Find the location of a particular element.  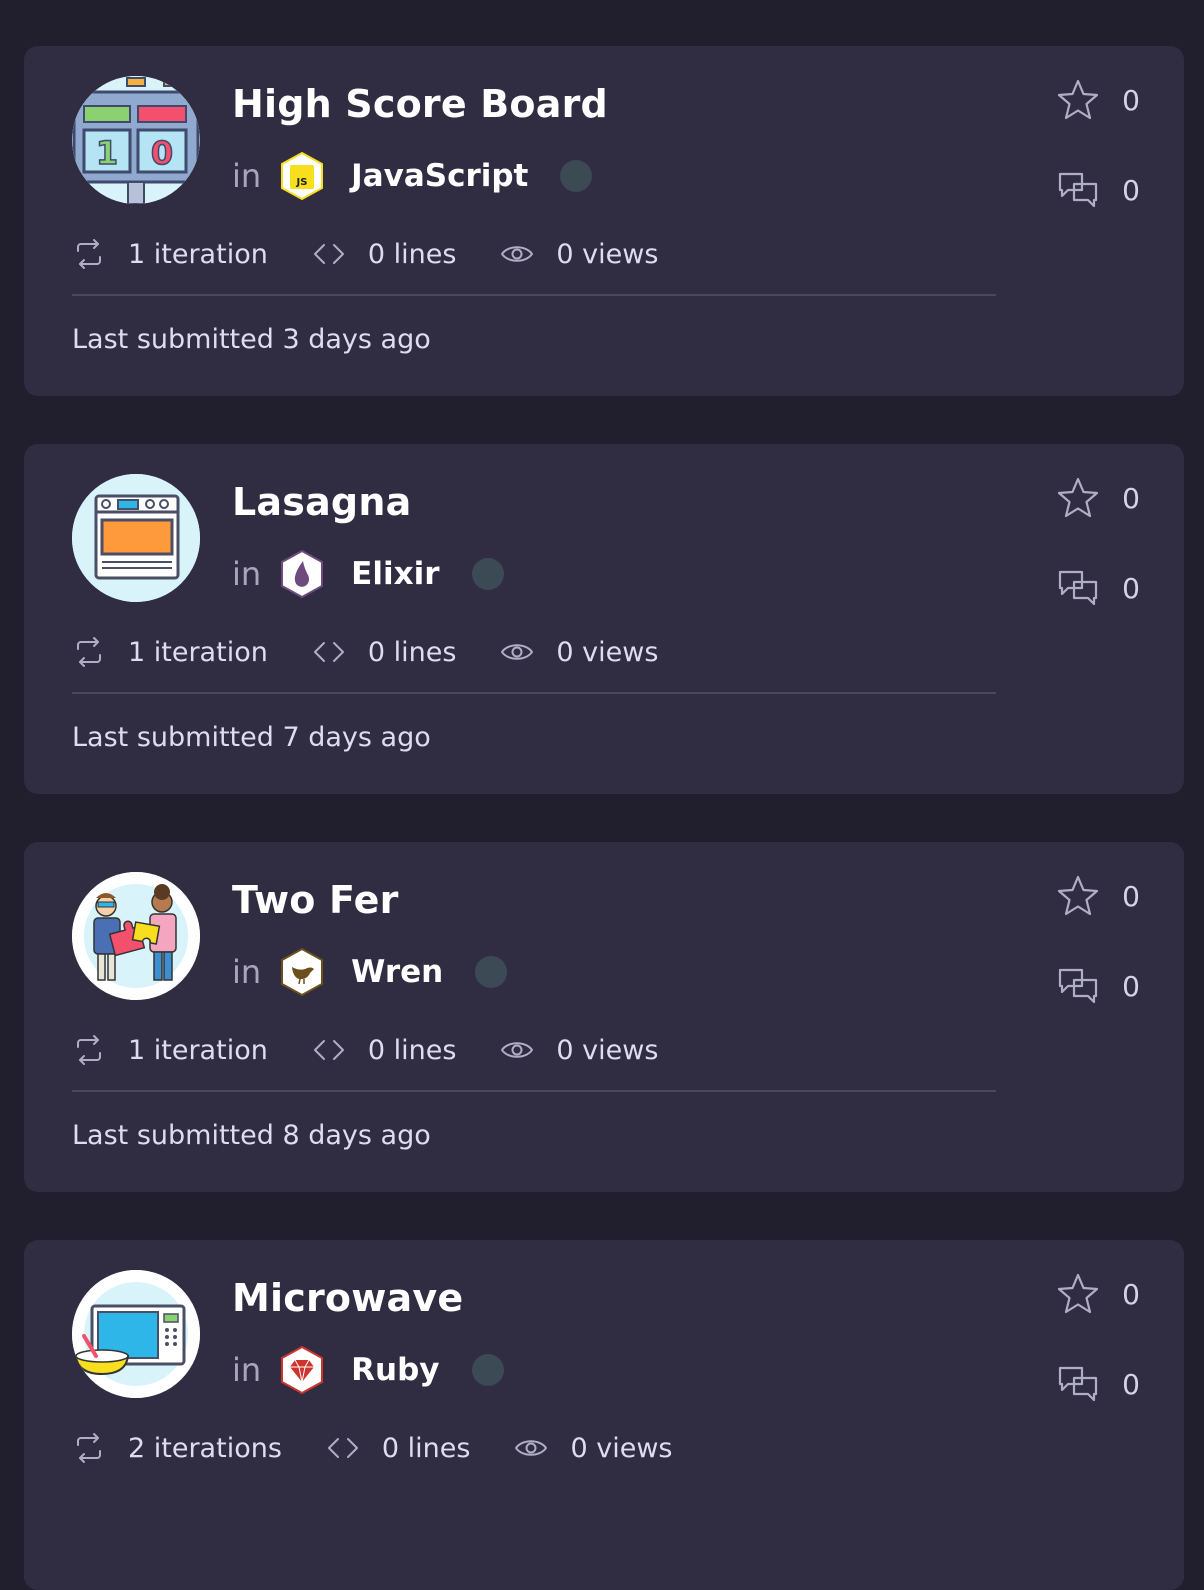

solution-title: Two Fer is located at coordinates (315, 900).